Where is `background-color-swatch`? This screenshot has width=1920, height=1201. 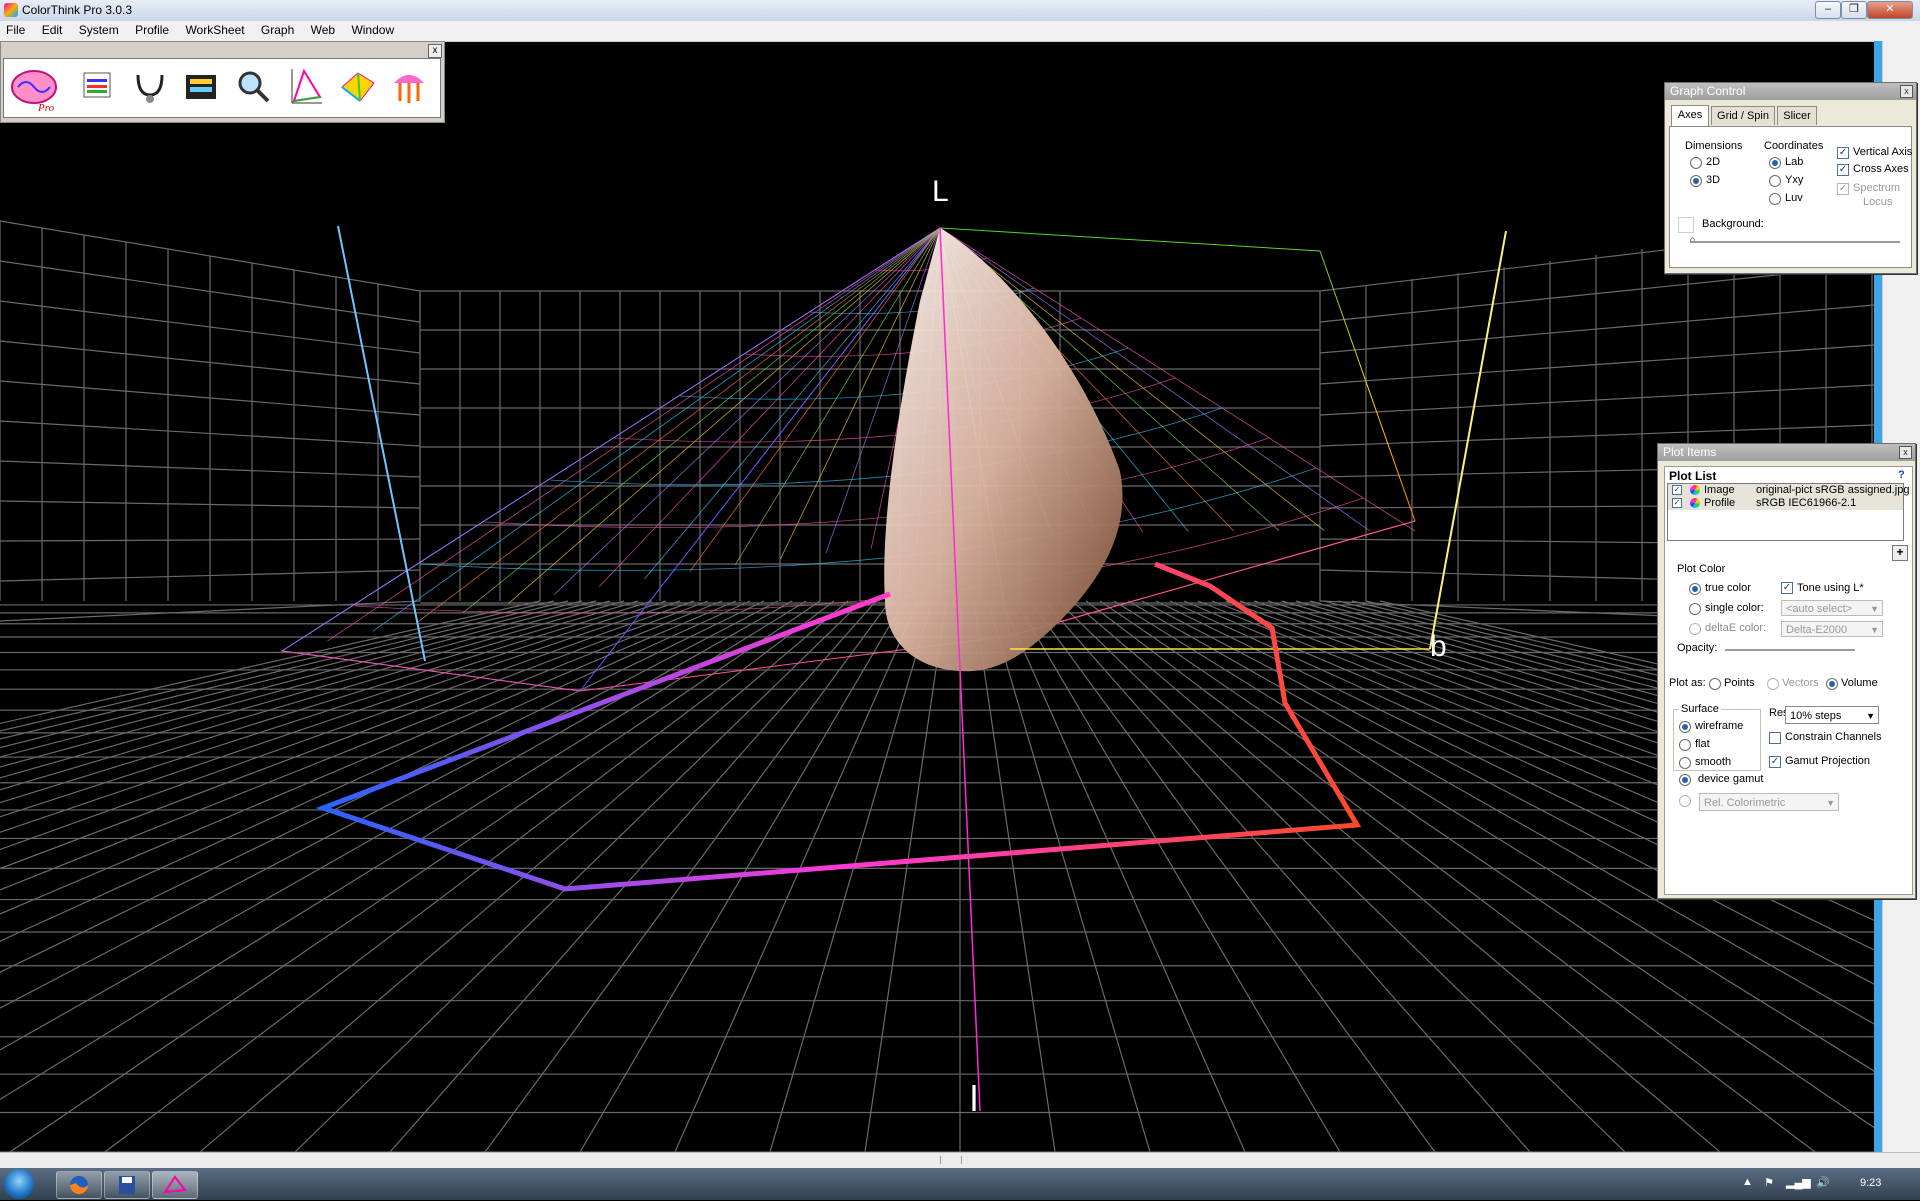
background-color-swatch is located at coordinates (1686, 225).